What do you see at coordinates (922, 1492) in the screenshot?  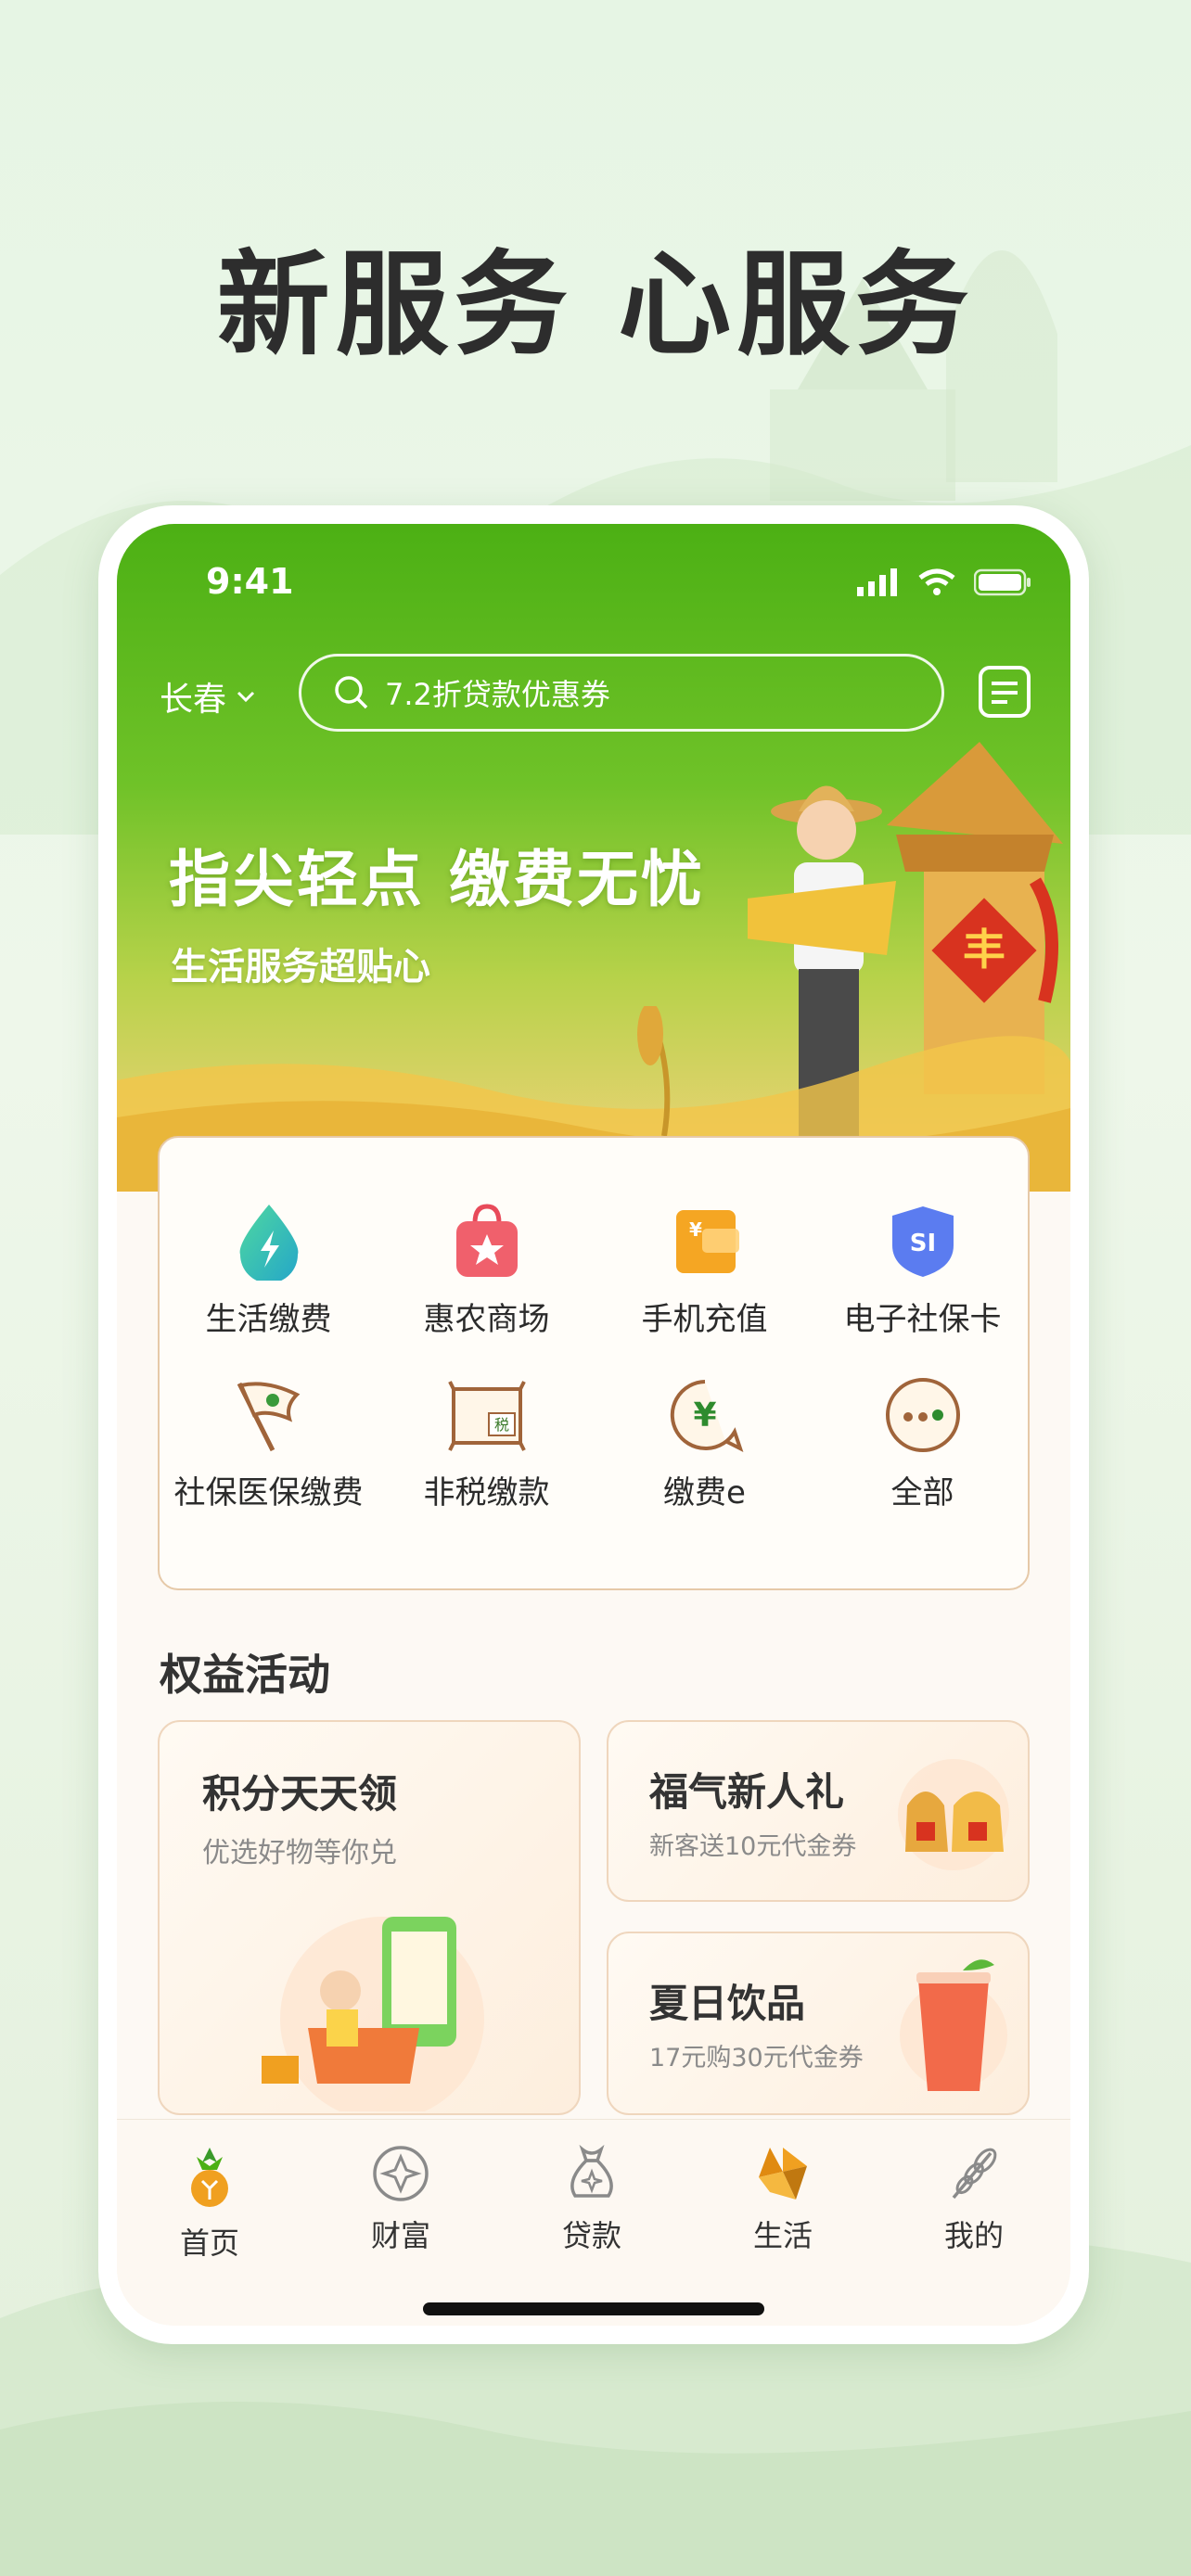 I see `service-label: 全部` at bounding box center [922, 1492].